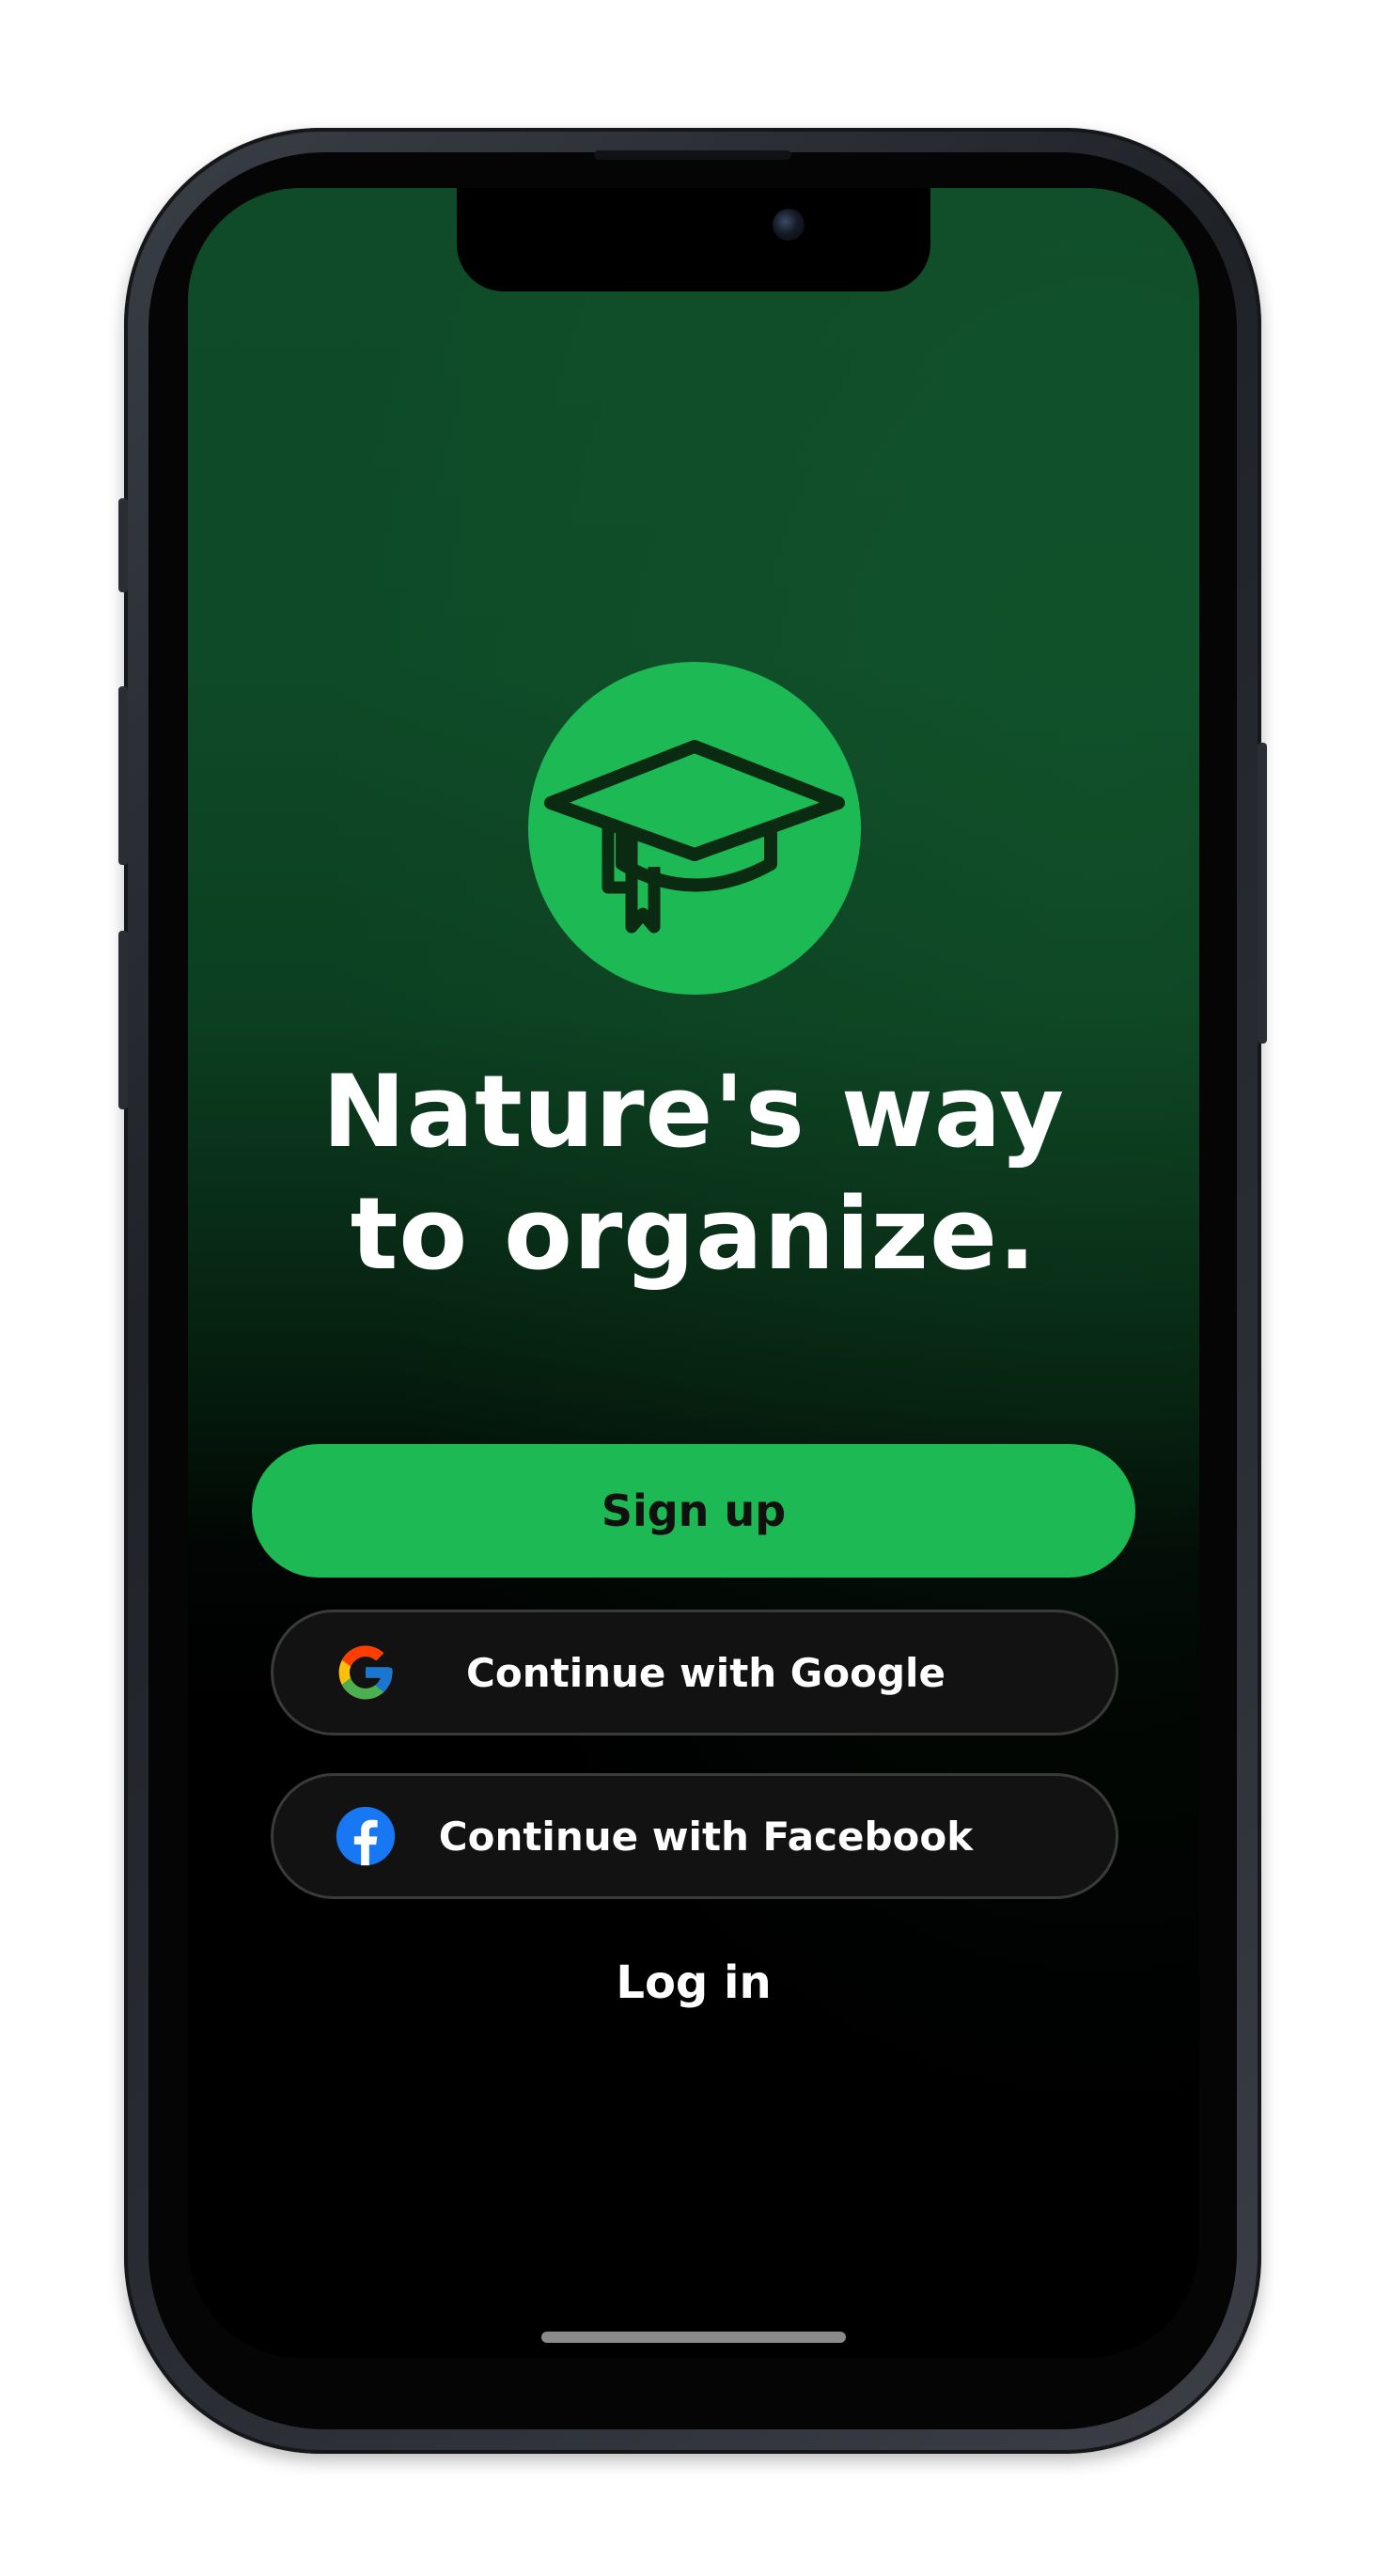  What do you see at coordinates (1263, 894) in the screenshot?
I see `phone-power-button` at bounding box center [1263, 894].